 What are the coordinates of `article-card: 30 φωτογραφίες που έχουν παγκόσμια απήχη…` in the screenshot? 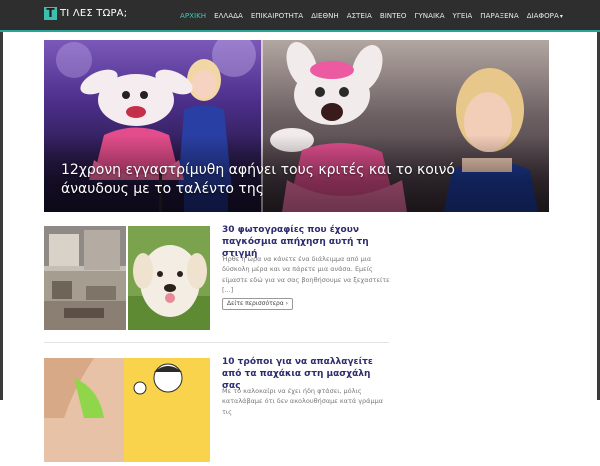 It's located at (217, 279).